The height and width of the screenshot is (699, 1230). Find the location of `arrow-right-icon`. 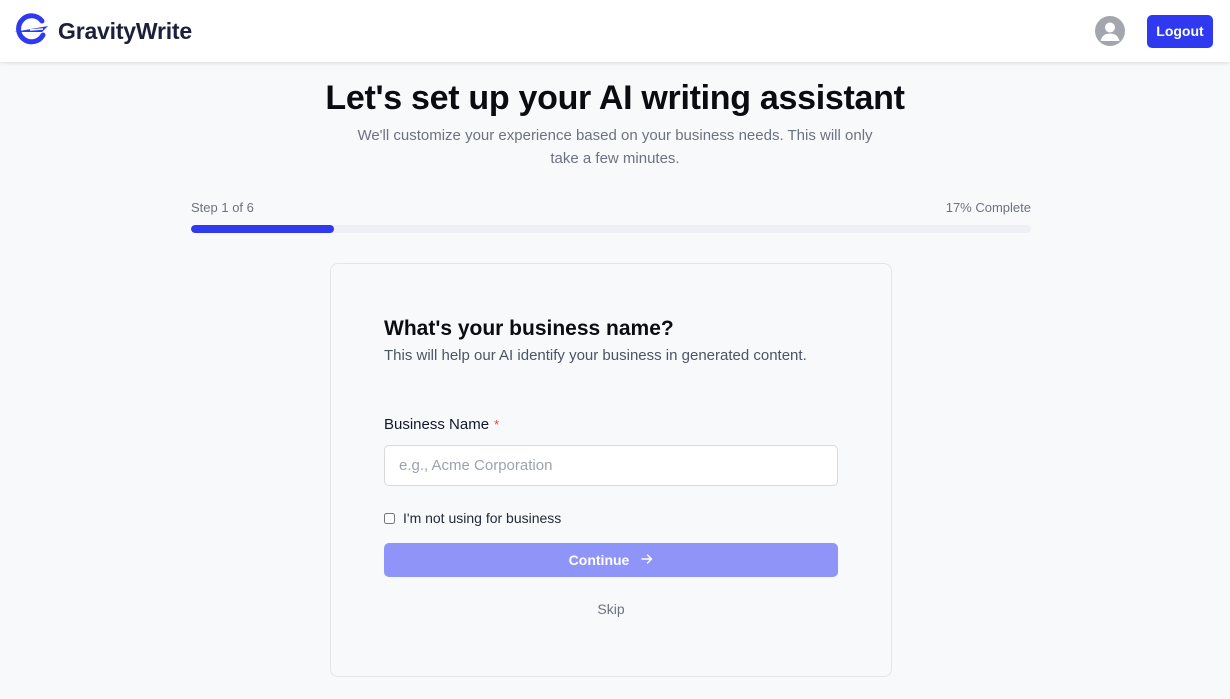

arrow-right-icon is located at coordinates (647, 560).